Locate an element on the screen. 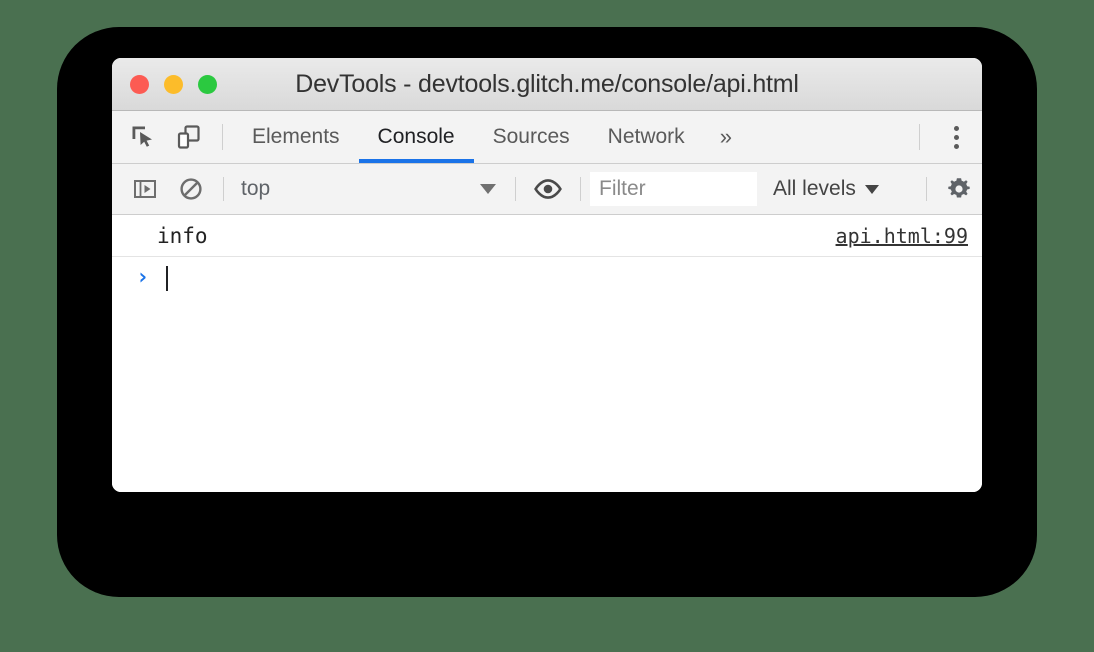 This screenshot has width=1094, height=652. log-levels-label: All levels is located at coordinates (814, 188).